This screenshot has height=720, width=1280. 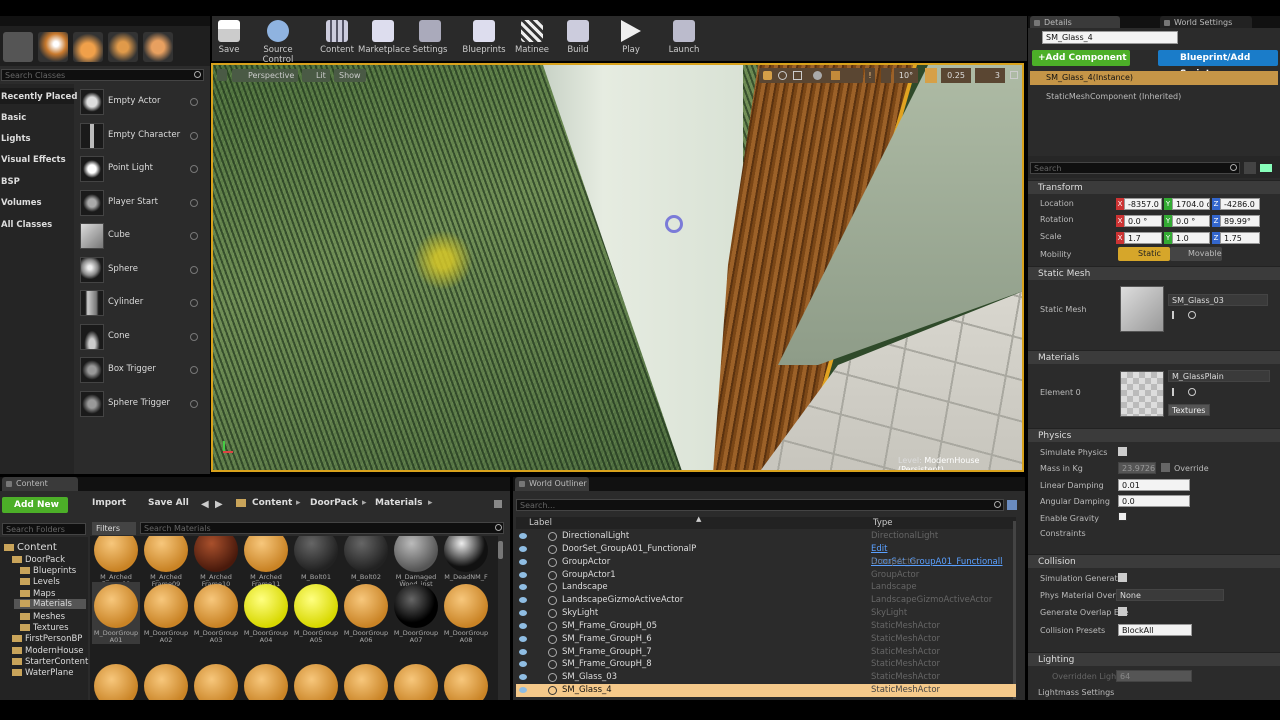 What do you see at coordinates (1266, 168) in the screenshot?
I see `eye-icon` at bounding box center [1266, 168].